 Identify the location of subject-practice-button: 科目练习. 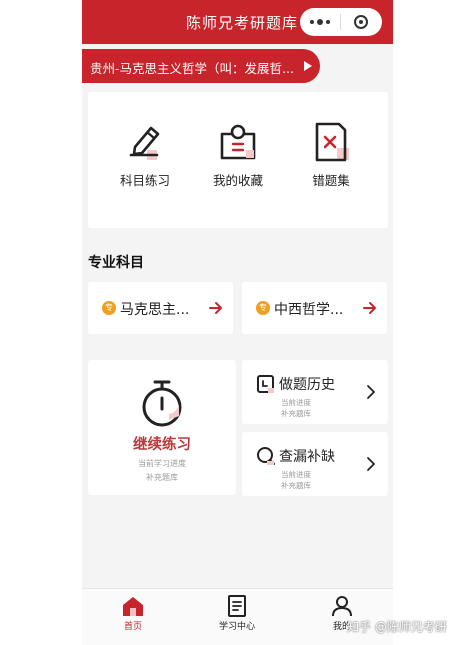
(145, 154).